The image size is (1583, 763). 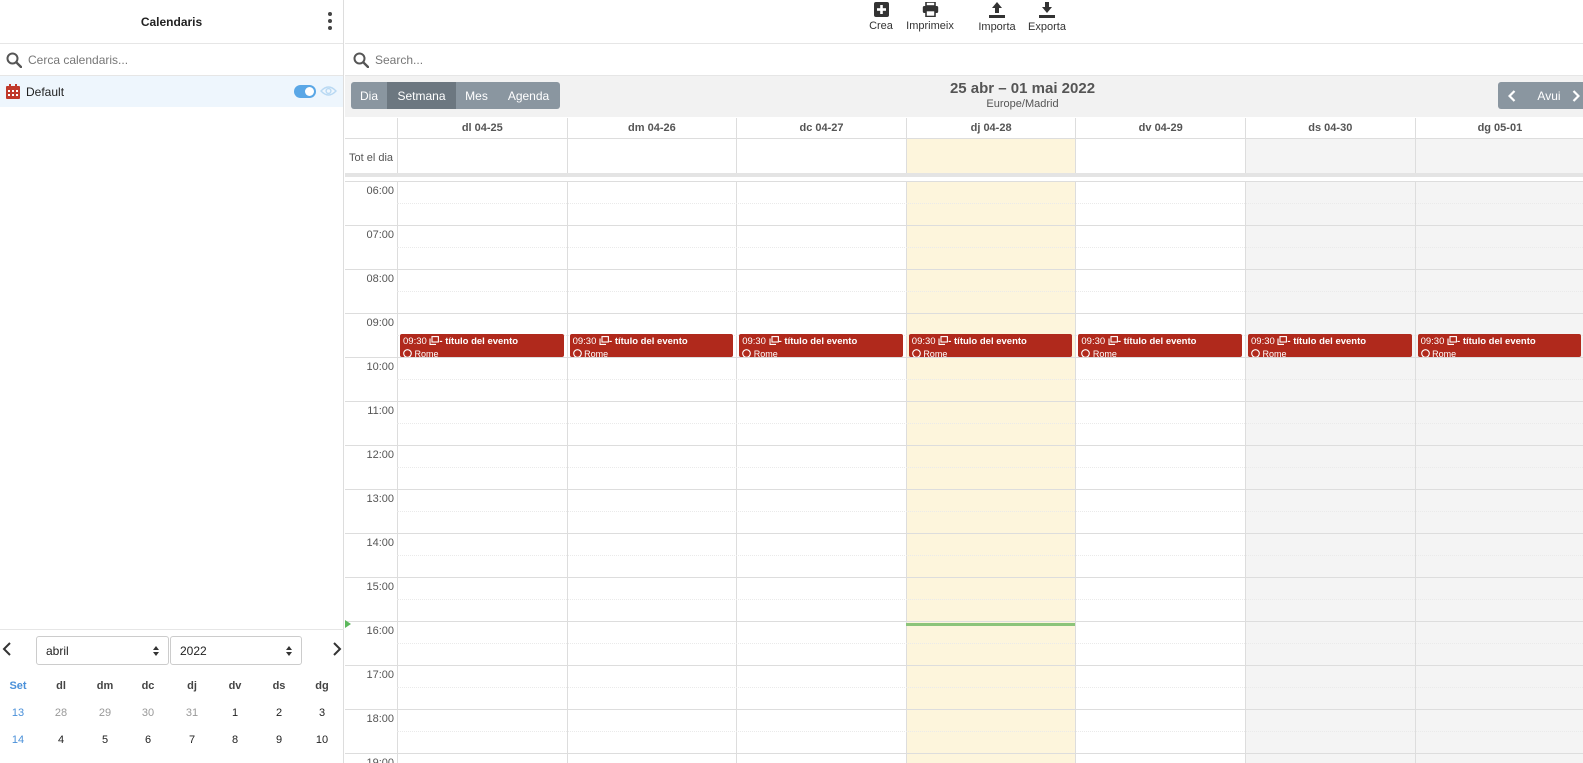 What do you see at coordinates (990, 128) in the screenshot?
I see `day-header: dj 04-28` at bounding box center [990, 128].